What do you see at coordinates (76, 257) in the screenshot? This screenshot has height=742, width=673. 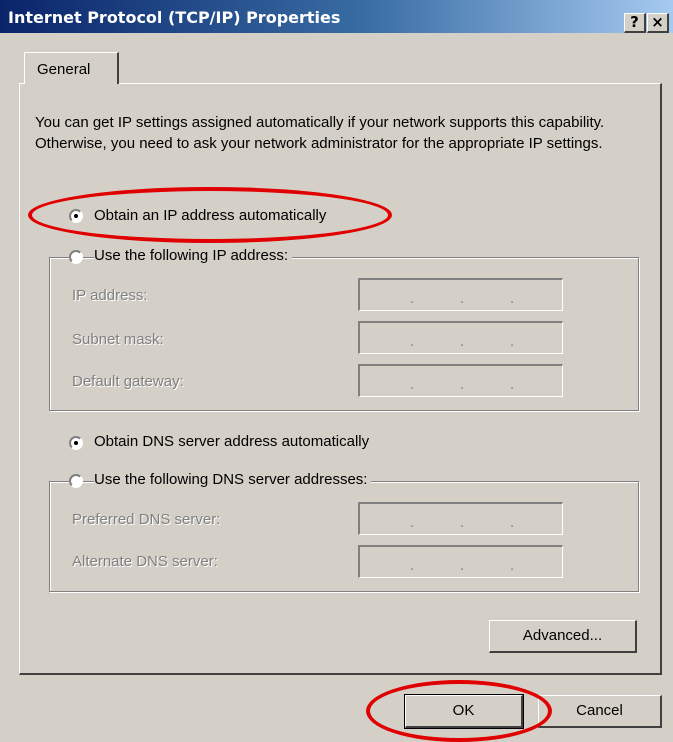 I see `use-following-ip-radio` at bounding box center [76, 257].